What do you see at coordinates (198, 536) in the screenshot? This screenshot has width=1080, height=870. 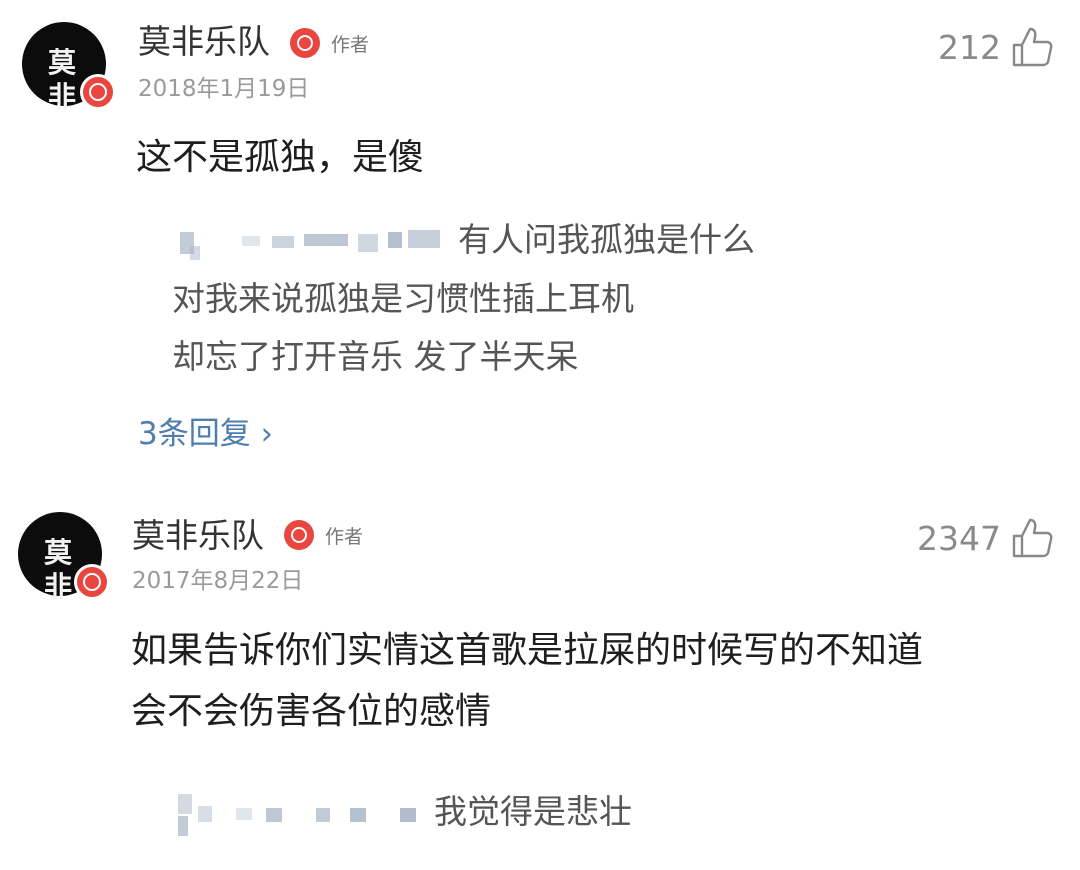 I see `username: 莫非乐队` at bounding box center [198, 536].